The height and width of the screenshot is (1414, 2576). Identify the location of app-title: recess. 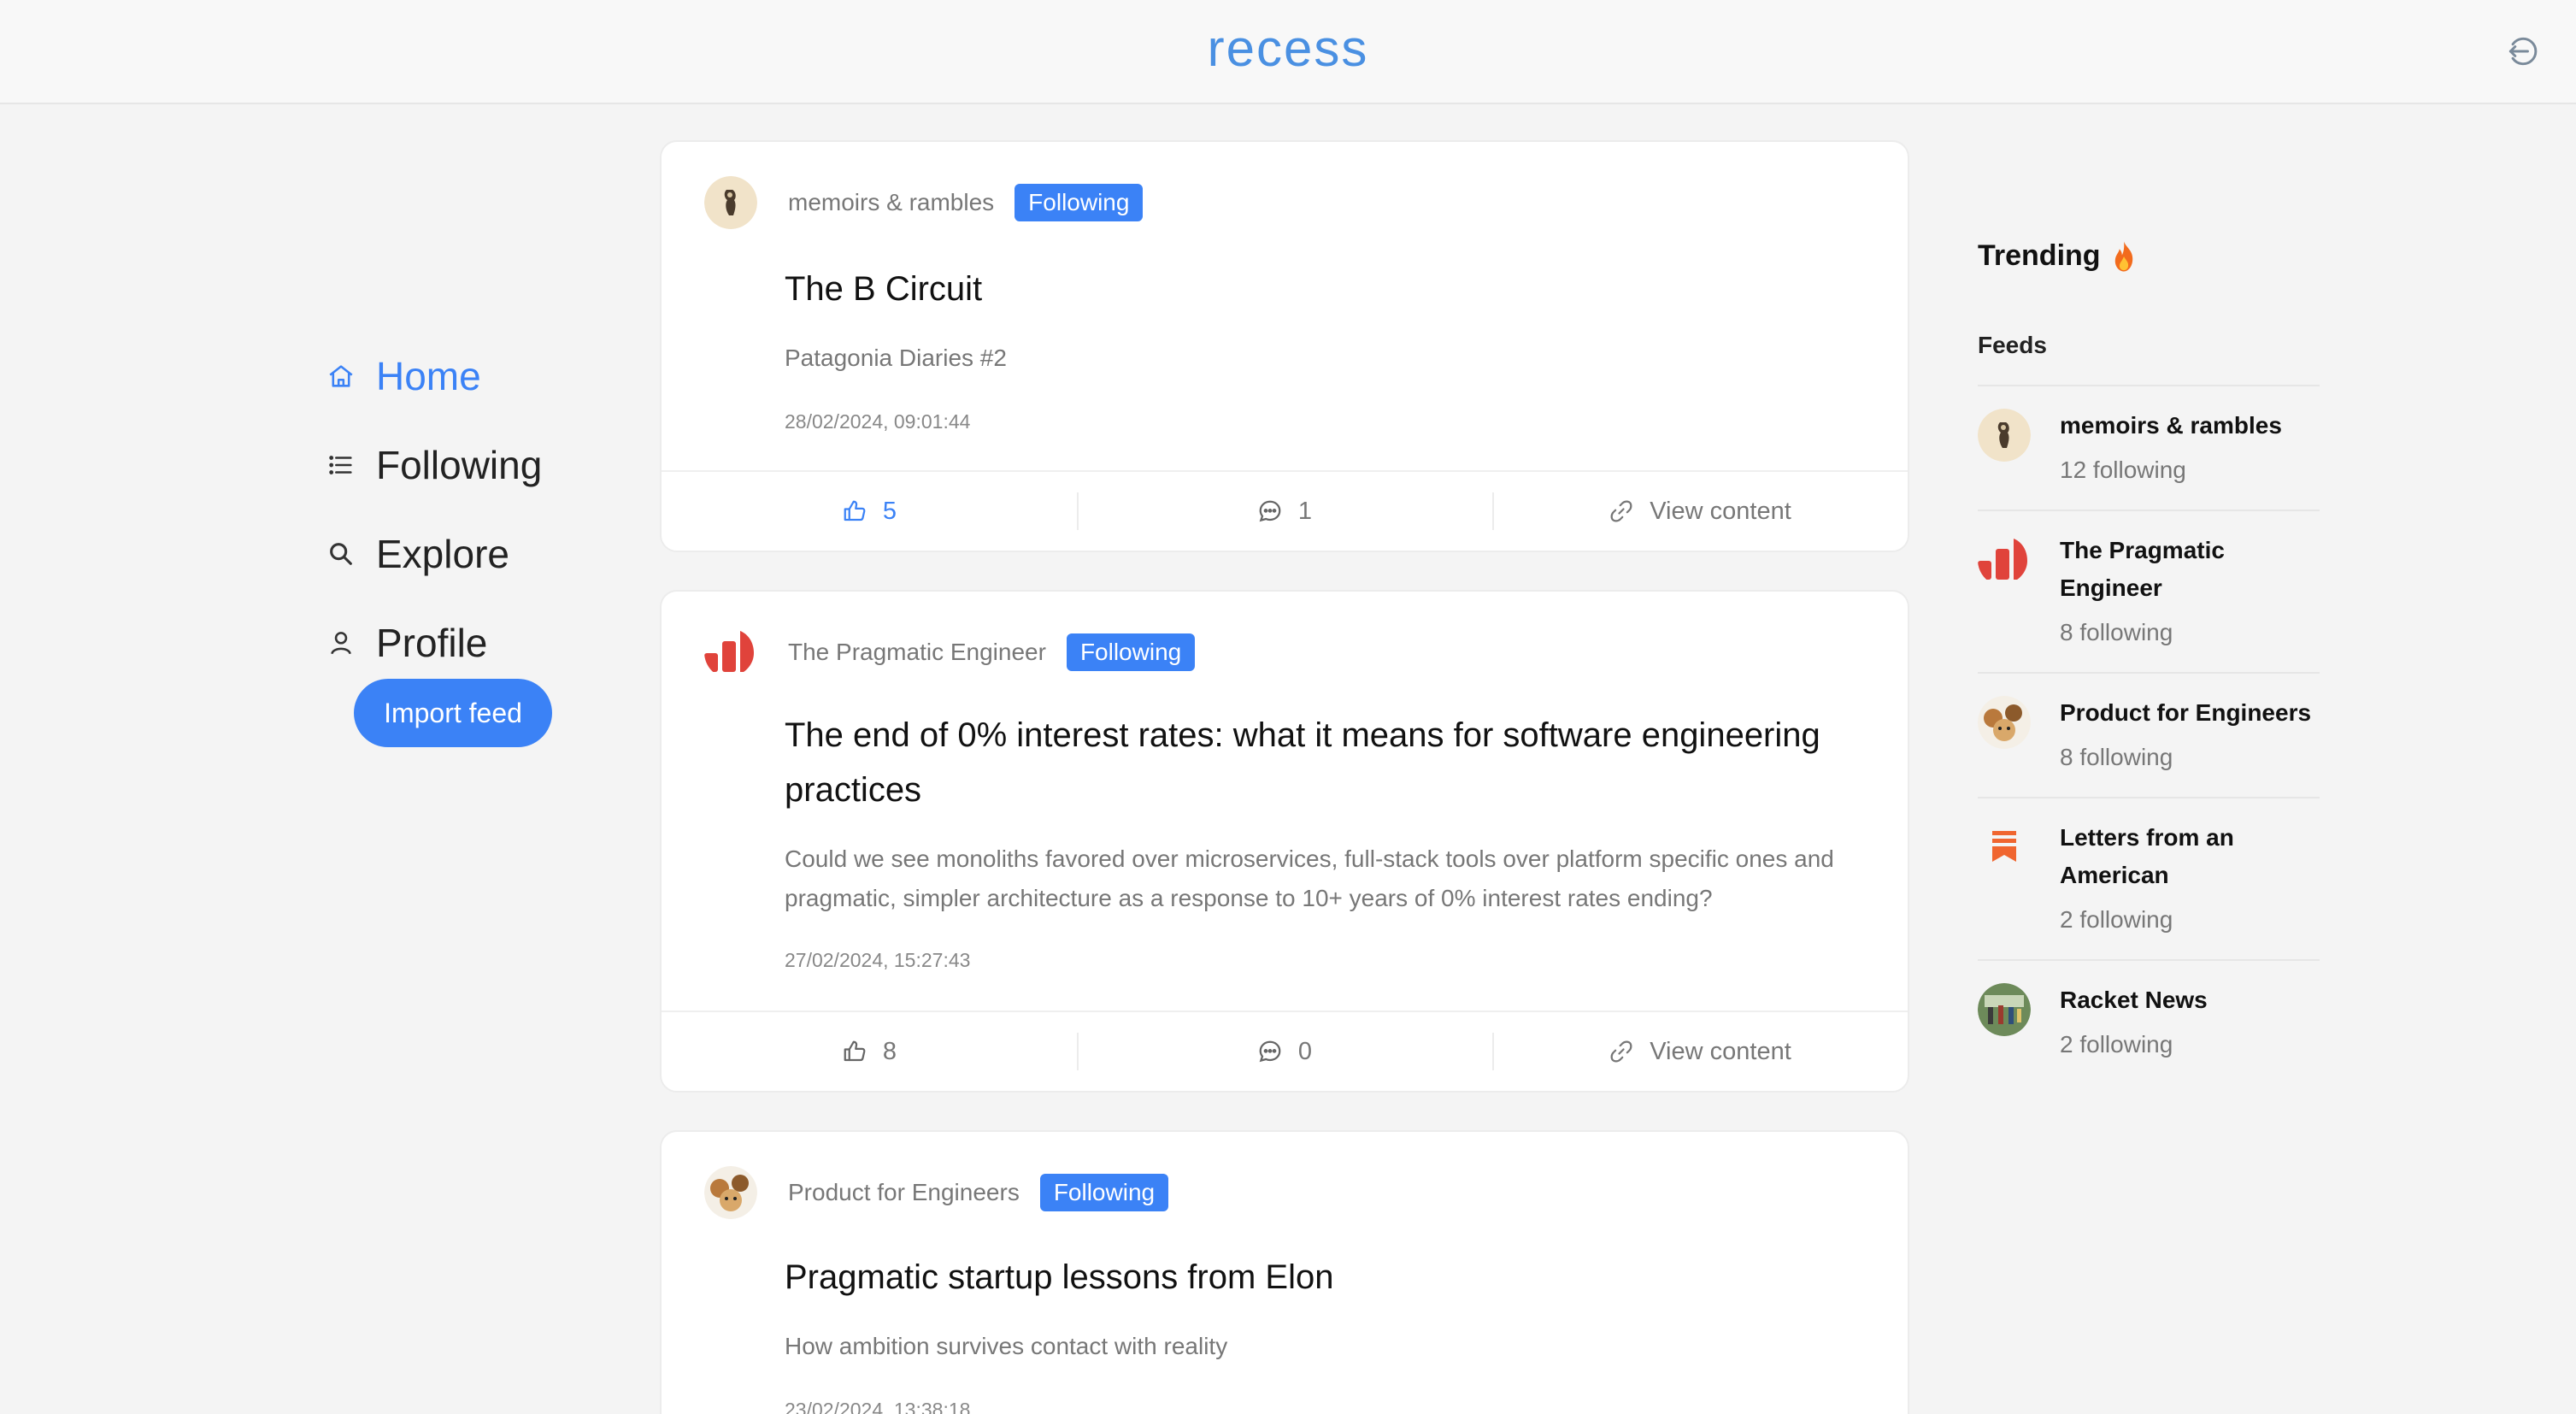
(1288, 49).